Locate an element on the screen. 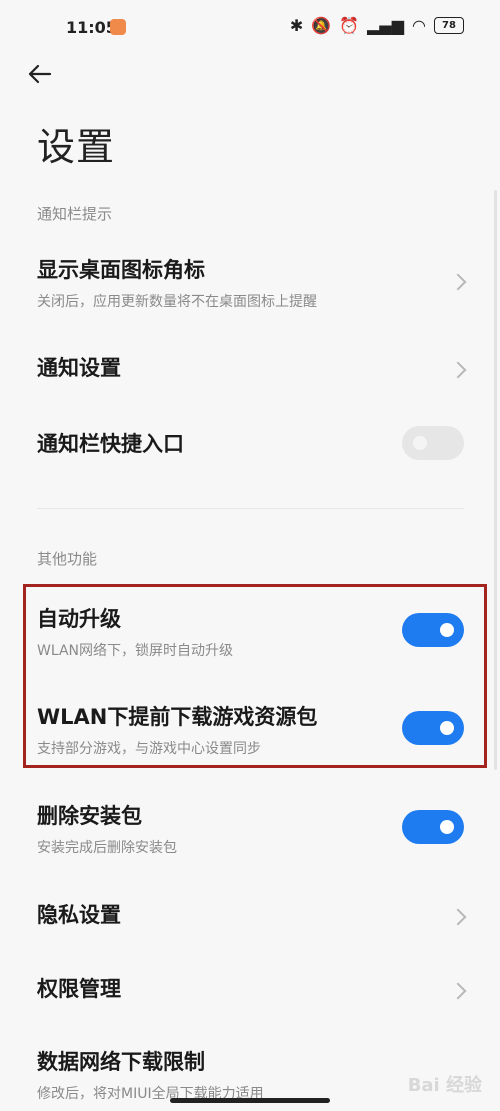  row-notification-shortcut: 通知栏快捷入口 is located at coordinates (250, 445).